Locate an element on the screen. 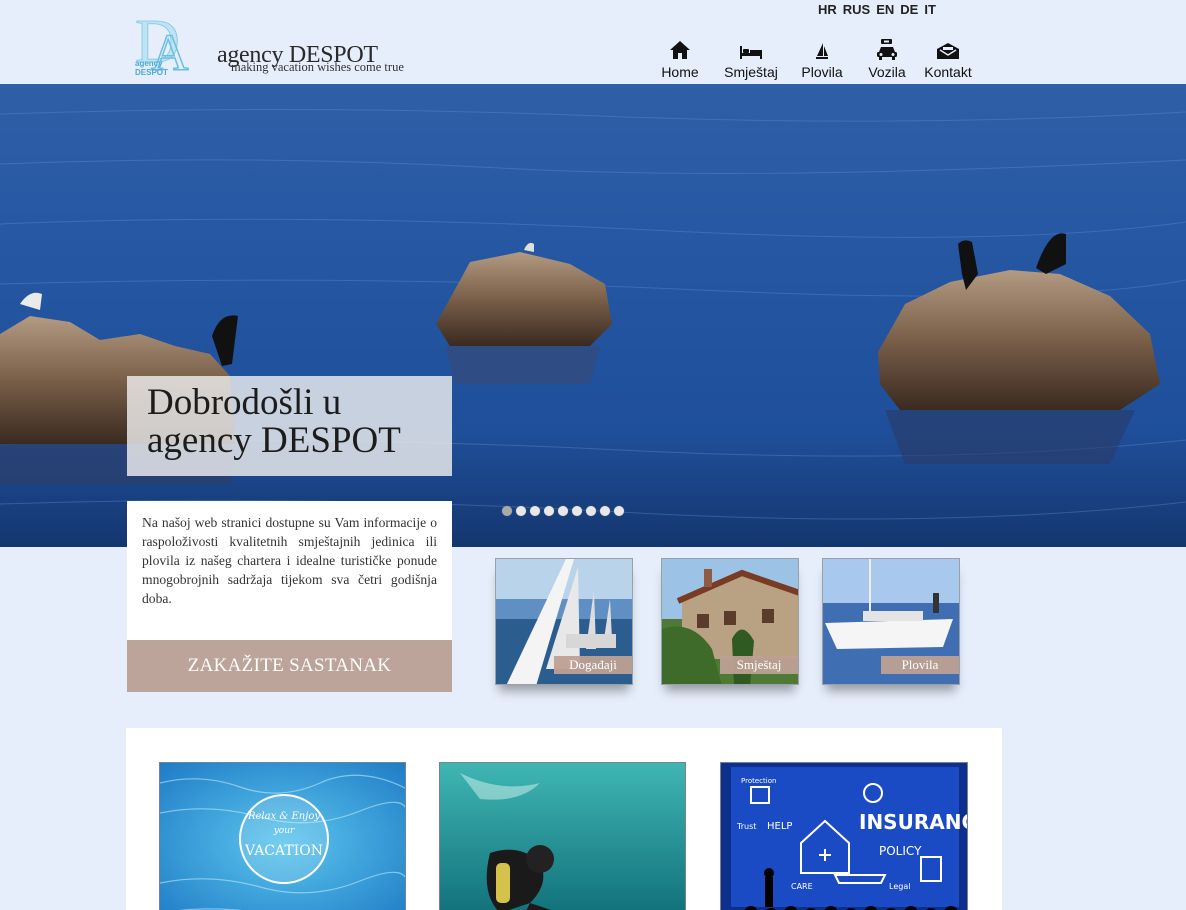 This screenshot has height=910, width=1186. protection-word: Protection is located at coordinates (758, 781).